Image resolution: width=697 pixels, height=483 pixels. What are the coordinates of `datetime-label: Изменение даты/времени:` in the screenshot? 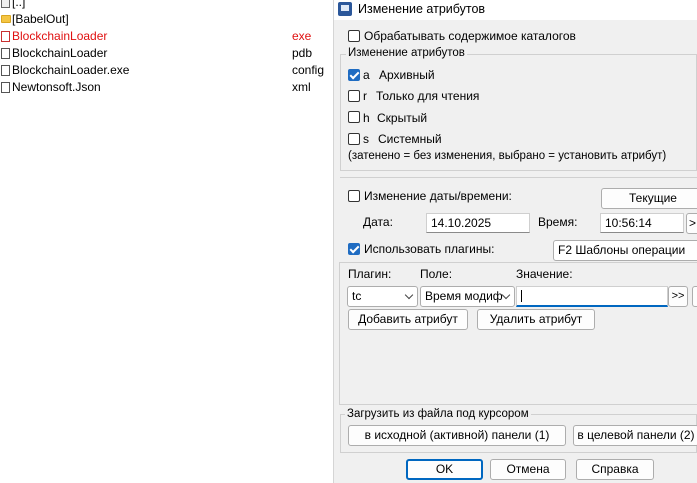 It's located at (438, 196).